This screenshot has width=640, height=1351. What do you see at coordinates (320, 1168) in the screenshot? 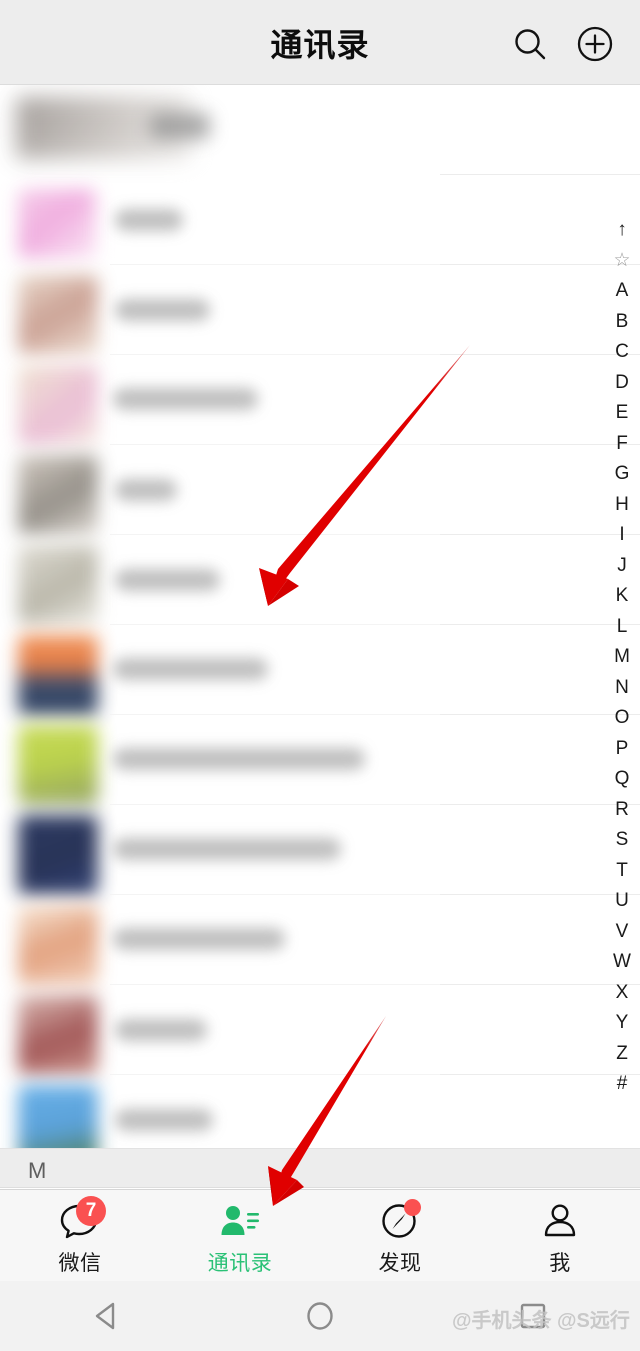
I see `section-header: M` at bounding box center [320, 1168].